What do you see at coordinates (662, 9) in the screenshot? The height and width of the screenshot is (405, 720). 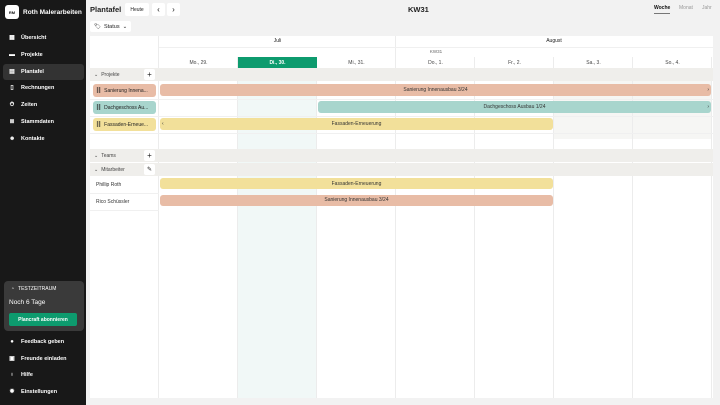 I see `view-week-tab: Woche` at bounding box center [662, 9].